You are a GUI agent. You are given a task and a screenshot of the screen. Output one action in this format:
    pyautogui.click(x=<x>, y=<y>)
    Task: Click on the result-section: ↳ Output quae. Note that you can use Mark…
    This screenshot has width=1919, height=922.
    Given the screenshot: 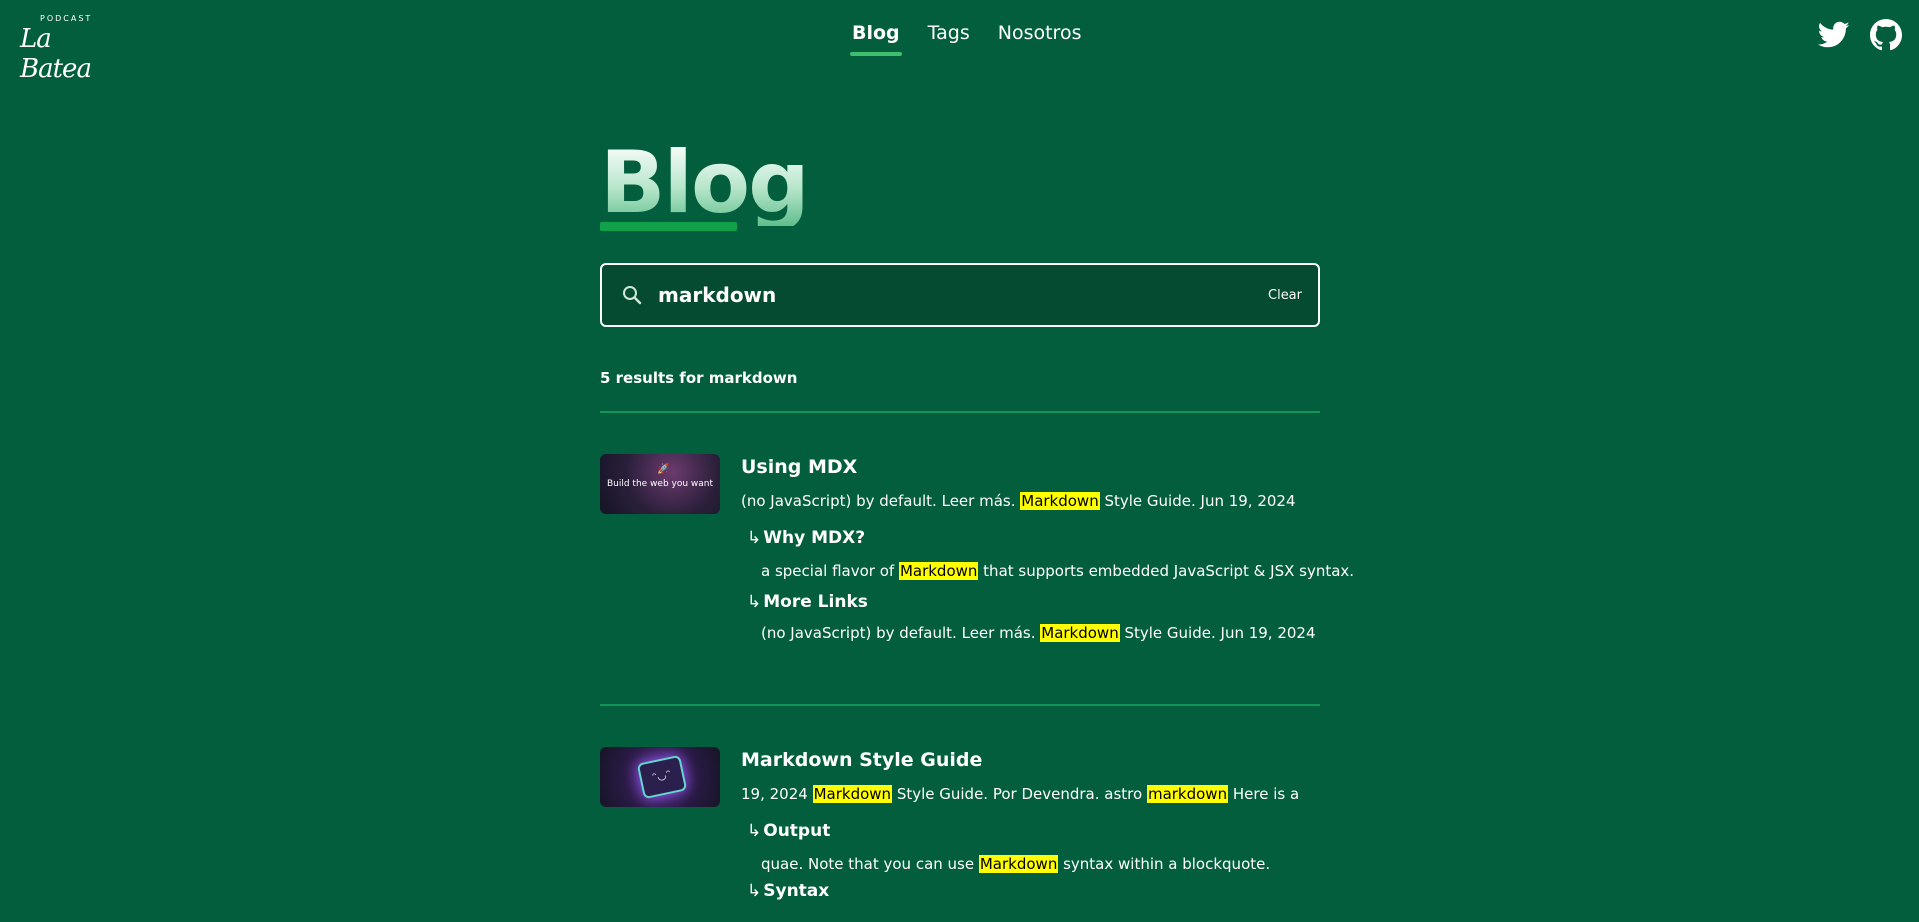 What is the action you would take?
    pyautogui.click(x=1031, y=848)
    